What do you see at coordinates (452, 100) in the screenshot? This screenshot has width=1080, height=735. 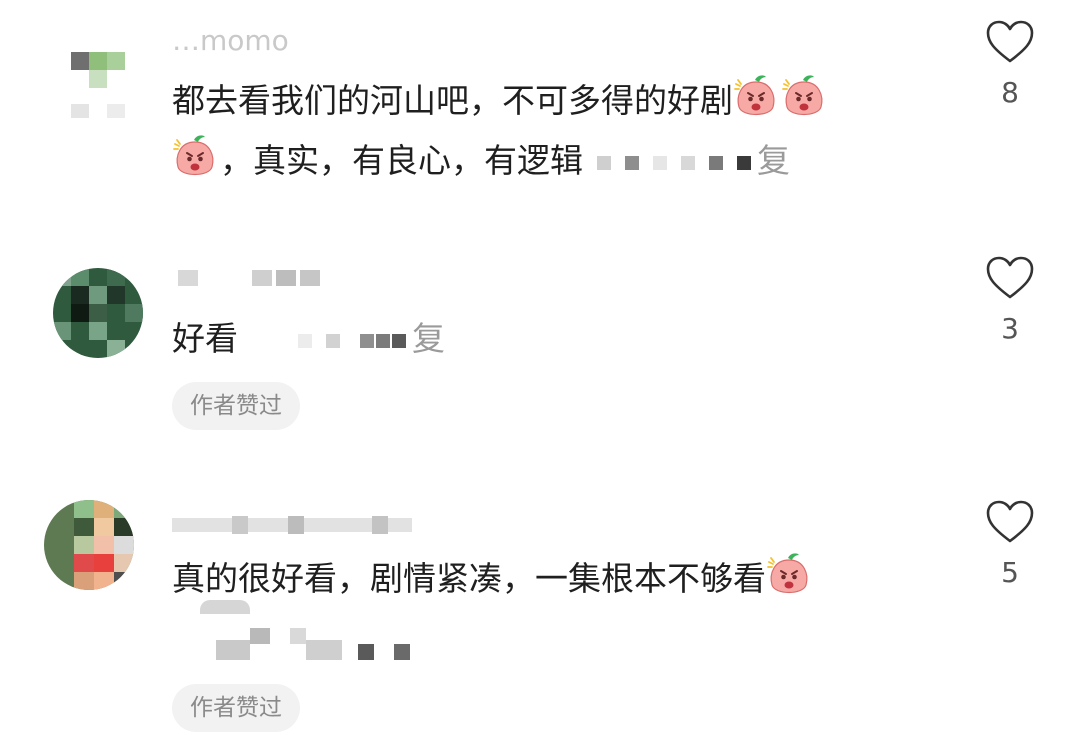 I see `comment-text-line1: 都去看我们的河山吧，不可多得的好剧` at bounding box center [452, 100].